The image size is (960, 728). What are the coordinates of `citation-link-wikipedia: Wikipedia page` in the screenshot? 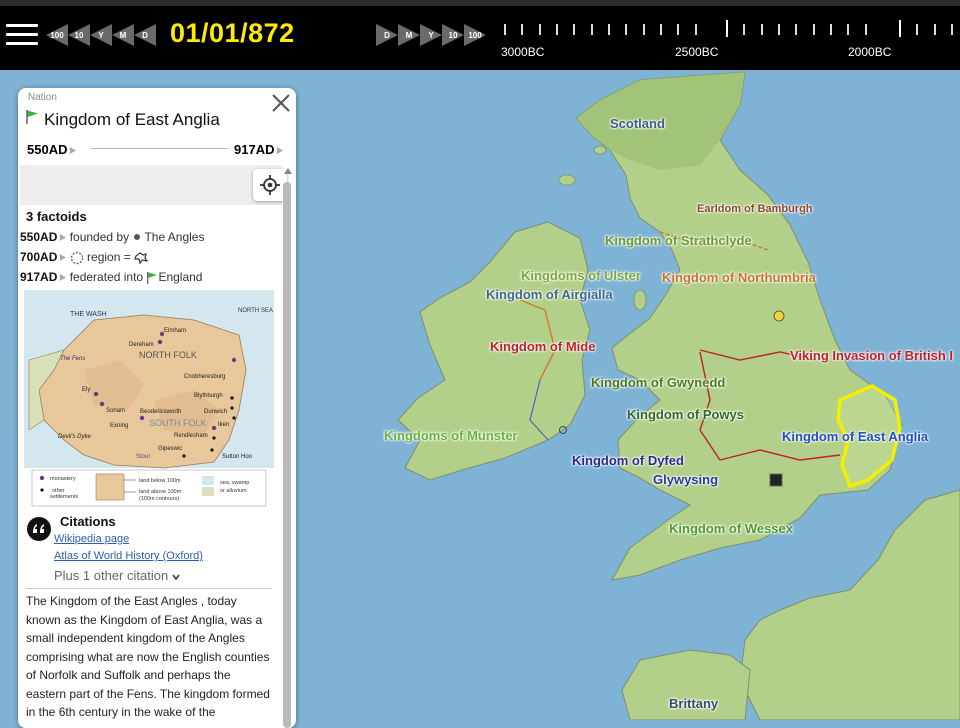 It's located at (91, 539).